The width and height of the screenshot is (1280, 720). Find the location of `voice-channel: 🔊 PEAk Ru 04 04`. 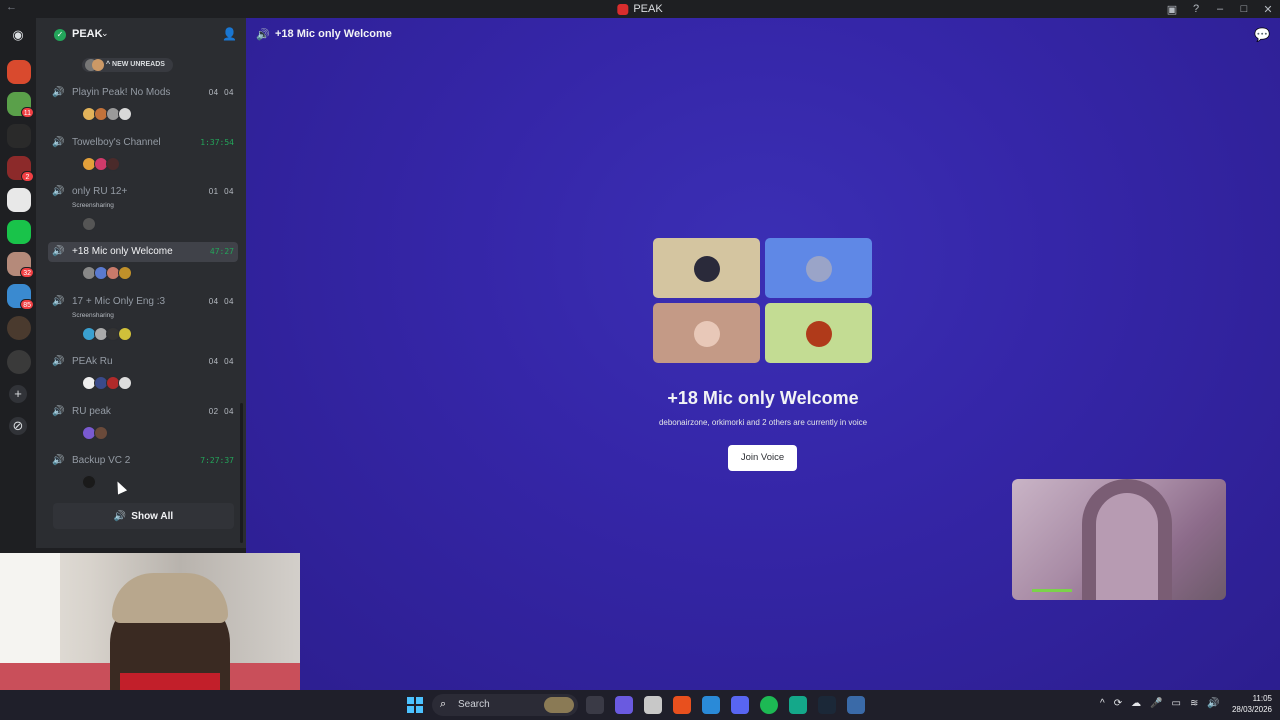

voice-channel: 🔊 PEAk Ru 04 04 is located at coordinates (143, 362).